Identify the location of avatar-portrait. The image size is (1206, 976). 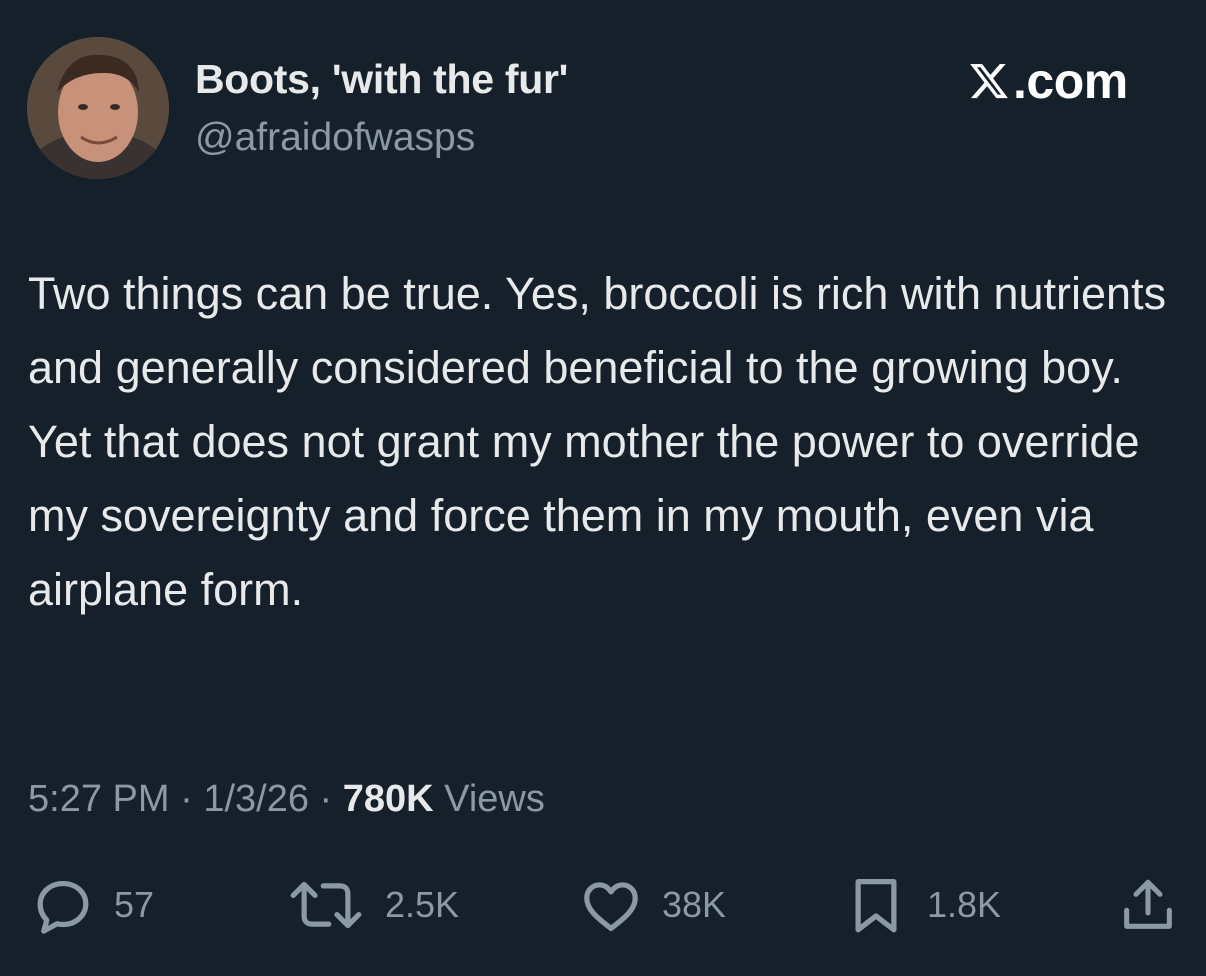
(98, 108).